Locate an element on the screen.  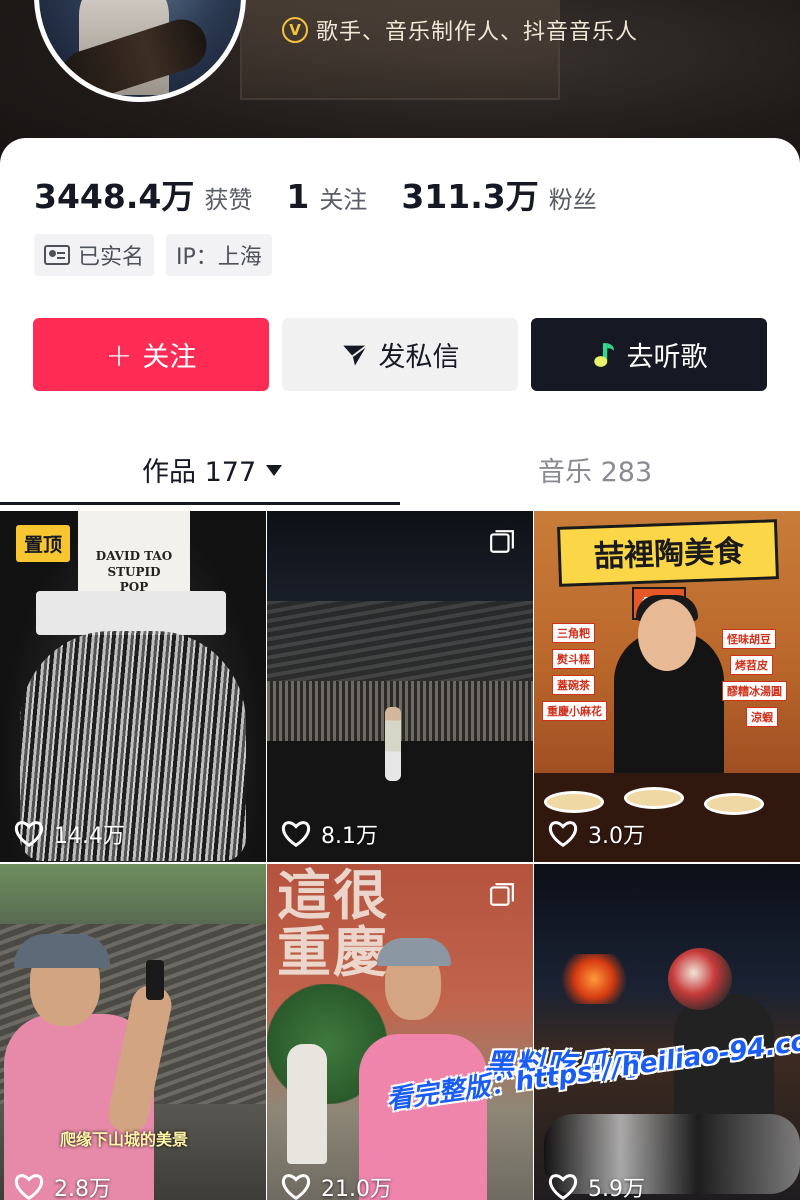
avatar is located at coordinates (140, 51).